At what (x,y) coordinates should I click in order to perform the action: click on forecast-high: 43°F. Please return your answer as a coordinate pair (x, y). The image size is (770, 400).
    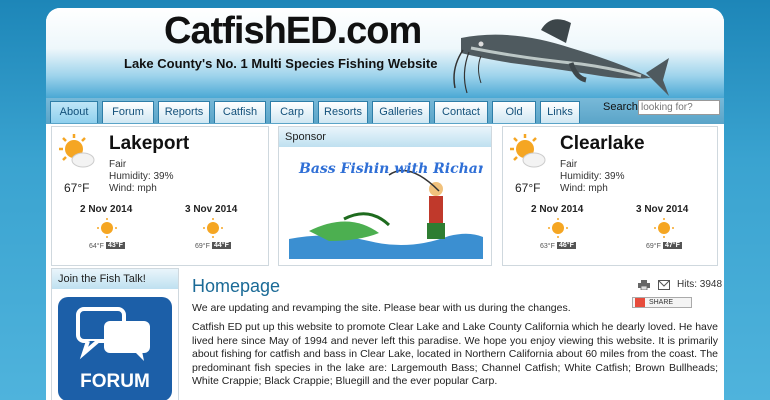
    Looking at the image, I should click on (115, 245).